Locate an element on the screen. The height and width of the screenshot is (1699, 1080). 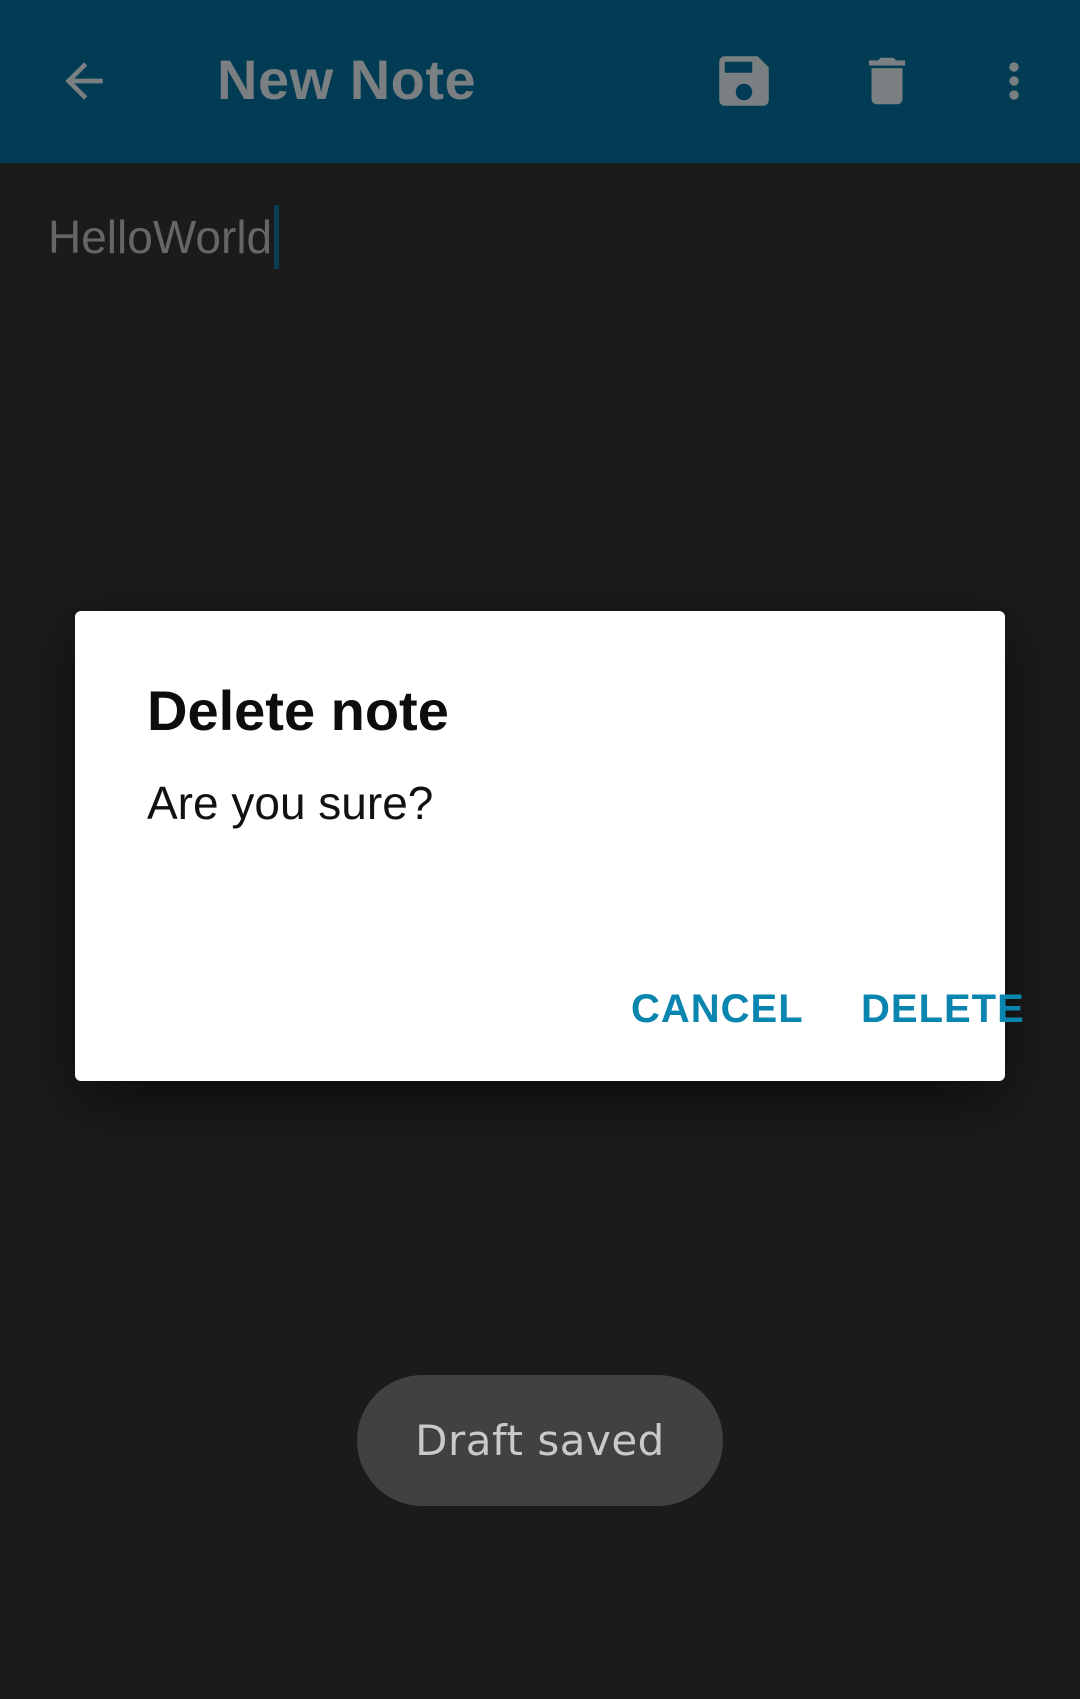
save-icon is located at coordinates (744, 81).